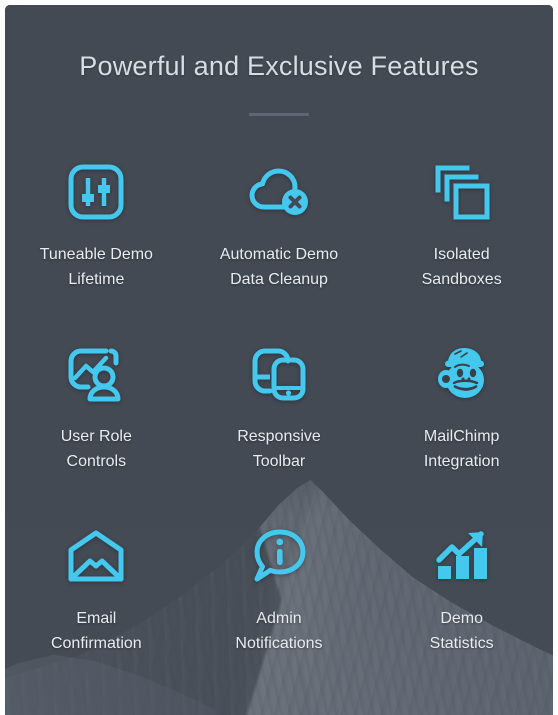 The height and width of the screenshot is (715, 558). I want to click on feature-label: User Role Controls, so click(96, 449).